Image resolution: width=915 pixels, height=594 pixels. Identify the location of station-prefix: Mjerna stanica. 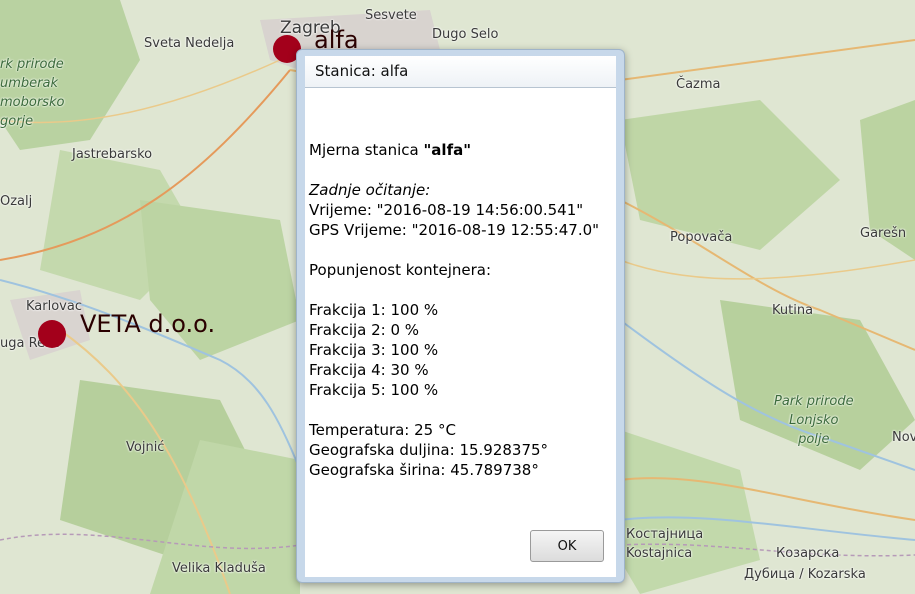
(366, 150).